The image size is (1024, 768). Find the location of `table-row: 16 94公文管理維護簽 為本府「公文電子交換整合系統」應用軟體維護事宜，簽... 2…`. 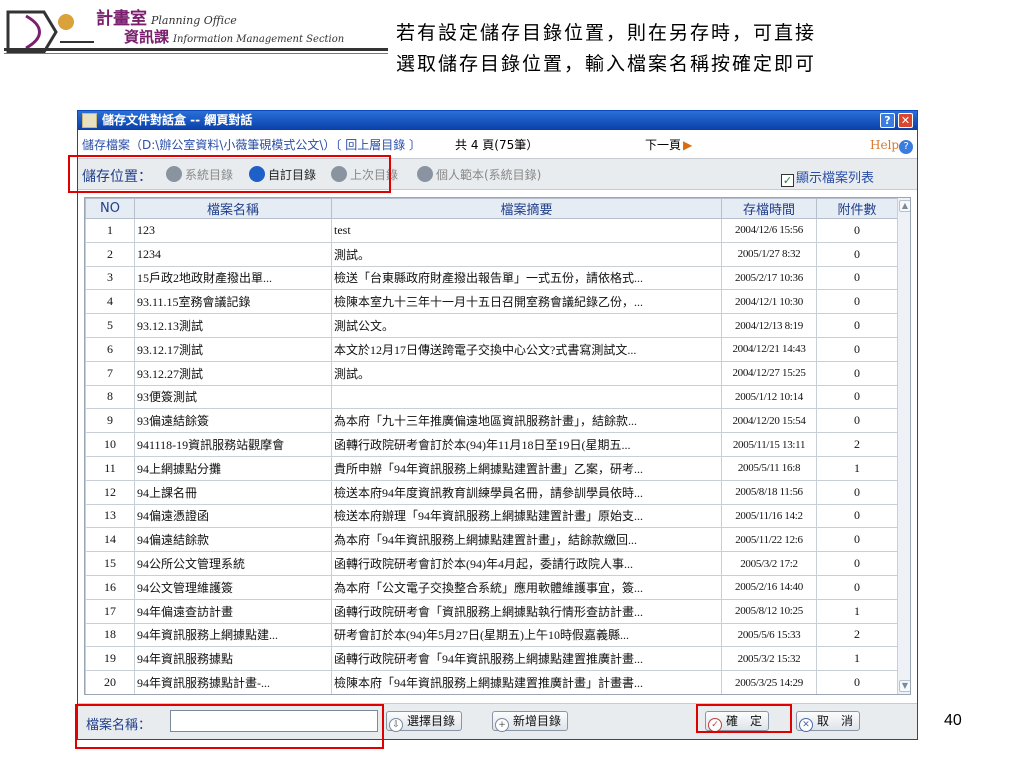

table-row: 16 94公文管理維護簽 為本府「公文電子交換整合系統」應用軟體維護事宜，簽... 2… is located at coordinates (491, 587).